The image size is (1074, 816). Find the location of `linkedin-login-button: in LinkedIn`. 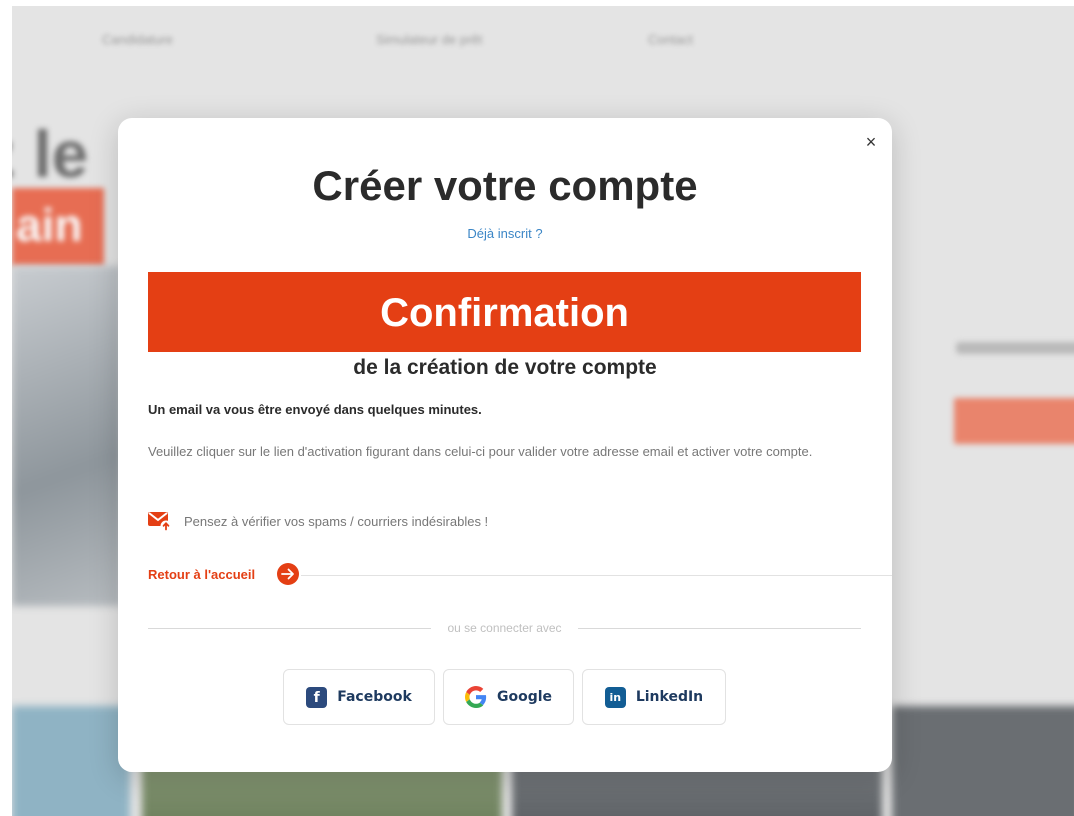

linkedin-login-button: in LinkedIn is located at coordinates (654, 697).